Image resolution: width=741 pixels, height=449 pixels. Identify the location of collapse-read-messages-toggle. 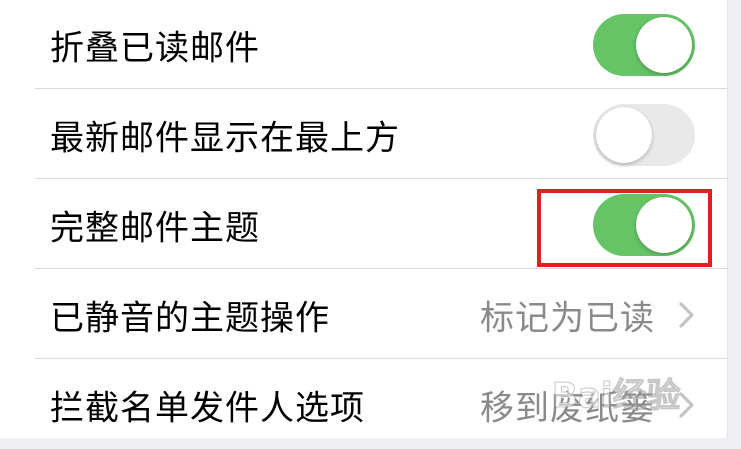
(644, 44).